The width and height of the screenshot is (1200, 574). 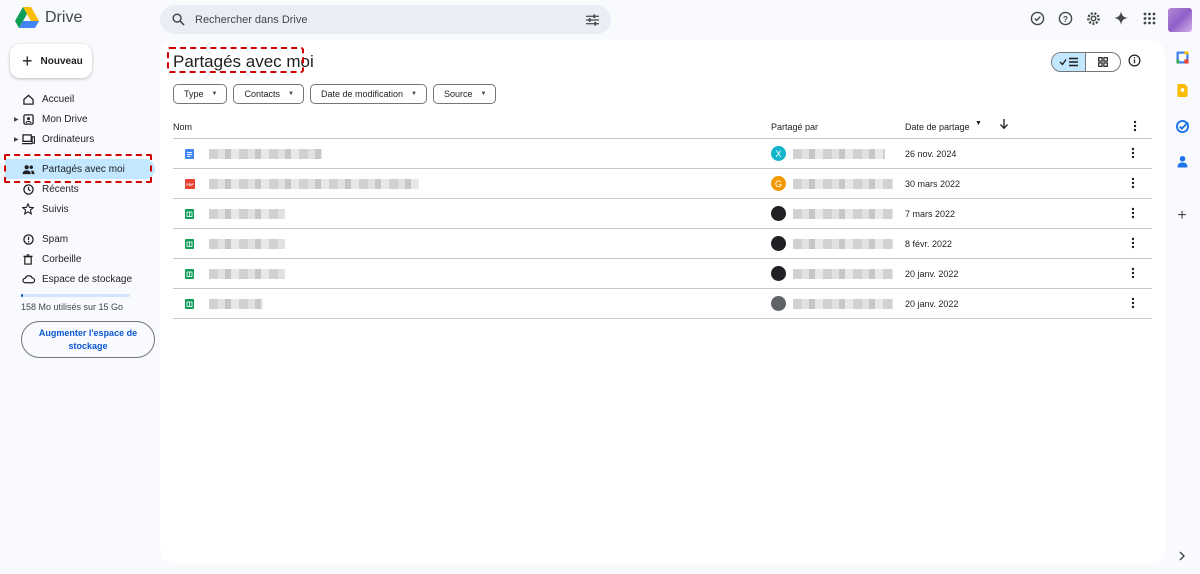 I want to click on search-icon, so click(x=178, y=19).